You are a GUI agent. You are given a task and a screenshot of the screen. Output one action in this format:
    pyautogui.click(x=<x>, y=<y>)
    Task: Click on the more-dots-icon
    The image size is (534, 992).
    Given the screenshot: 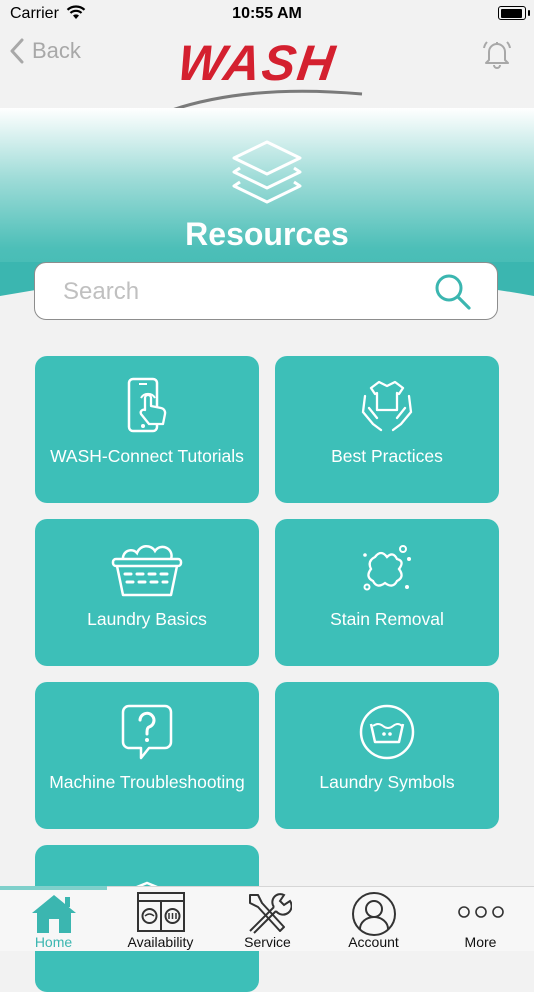 What is the action you would take?
    pyautogui.click(x=480, y=912)
    